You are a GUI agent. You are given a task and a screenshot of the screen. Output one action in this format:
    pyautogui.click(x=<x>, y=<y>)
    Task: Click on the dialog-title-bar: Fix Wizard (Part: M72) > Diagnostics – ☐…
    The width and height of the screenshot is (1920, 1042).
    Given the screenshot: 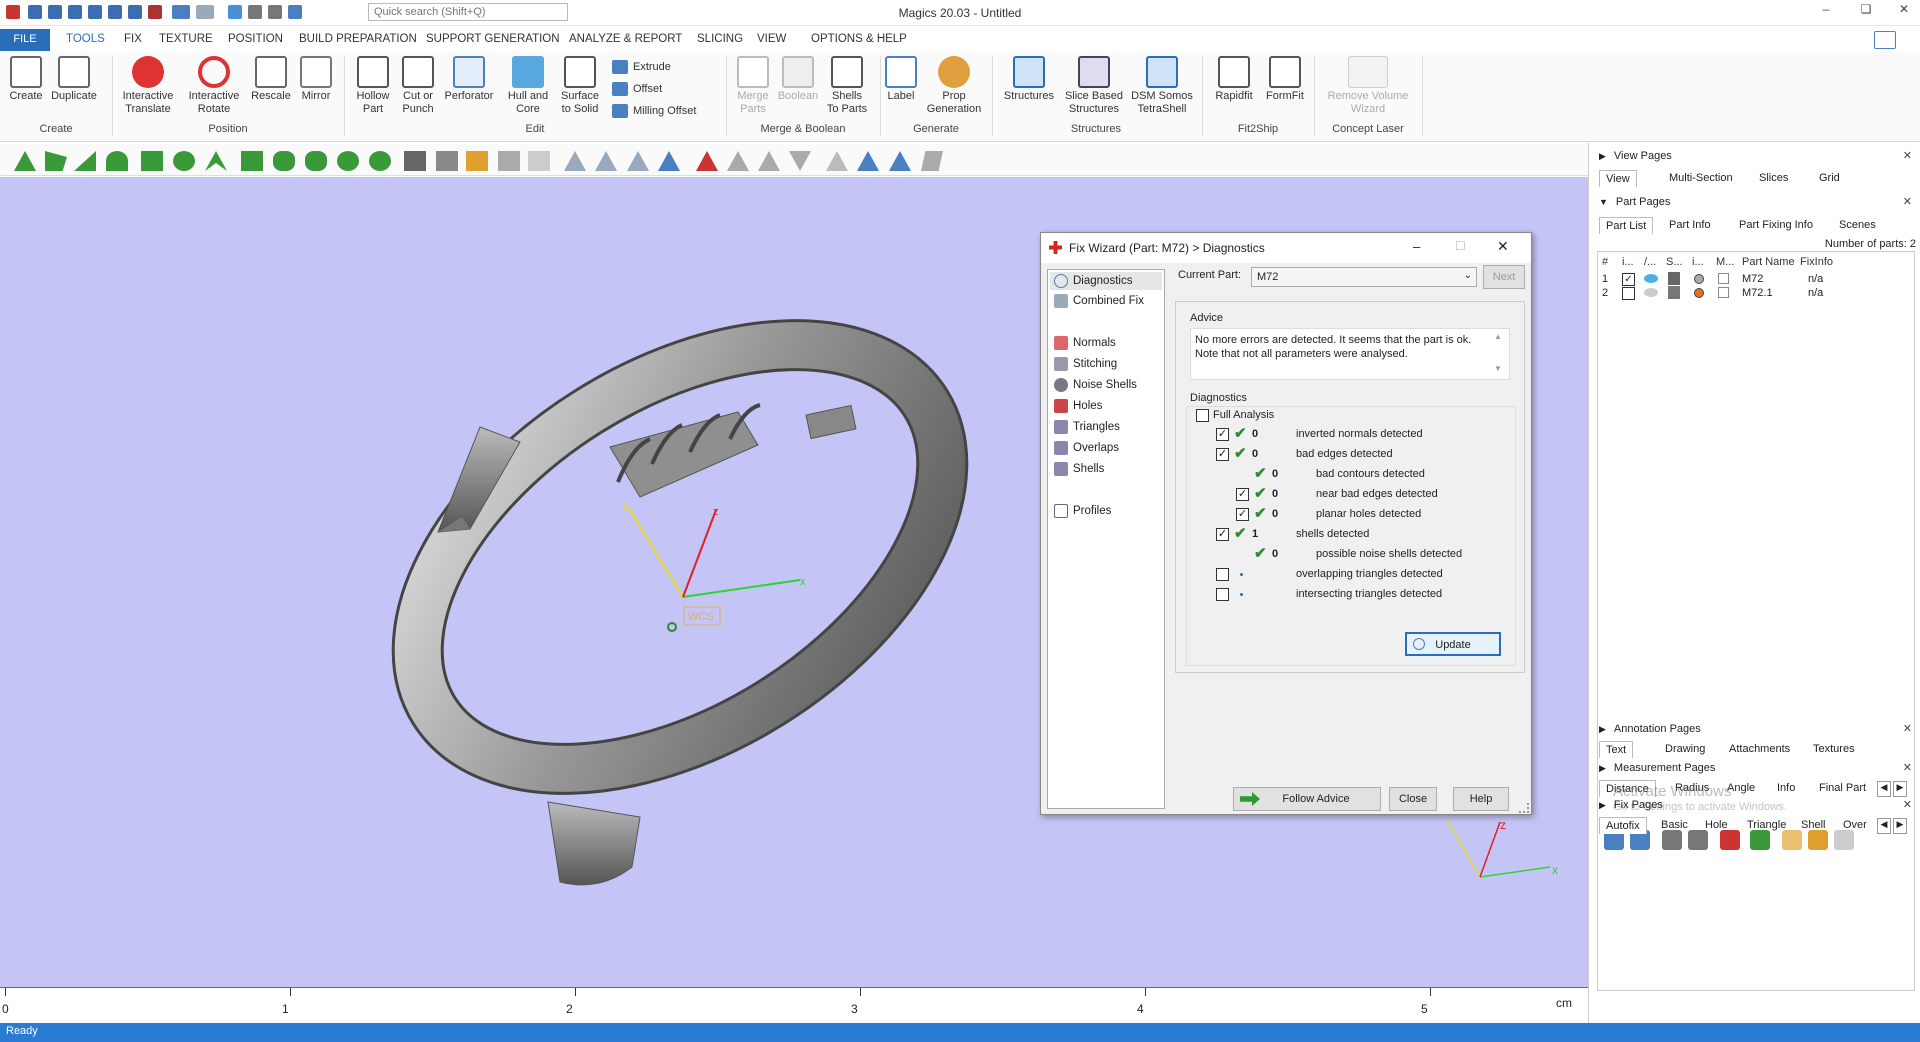 What is the action you would take?
    pyautogui.click(x=1286, y=248)
    